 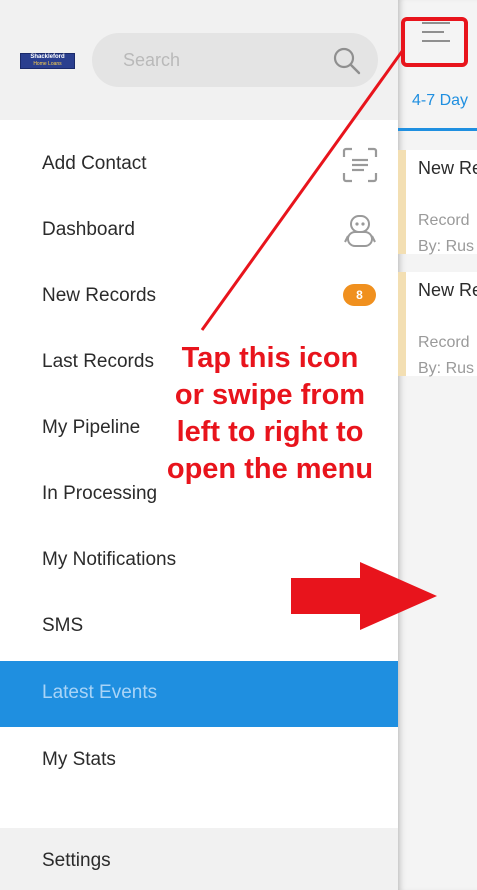 I want to click on annotation-line: or swipe from, so click(x=270, y=395).